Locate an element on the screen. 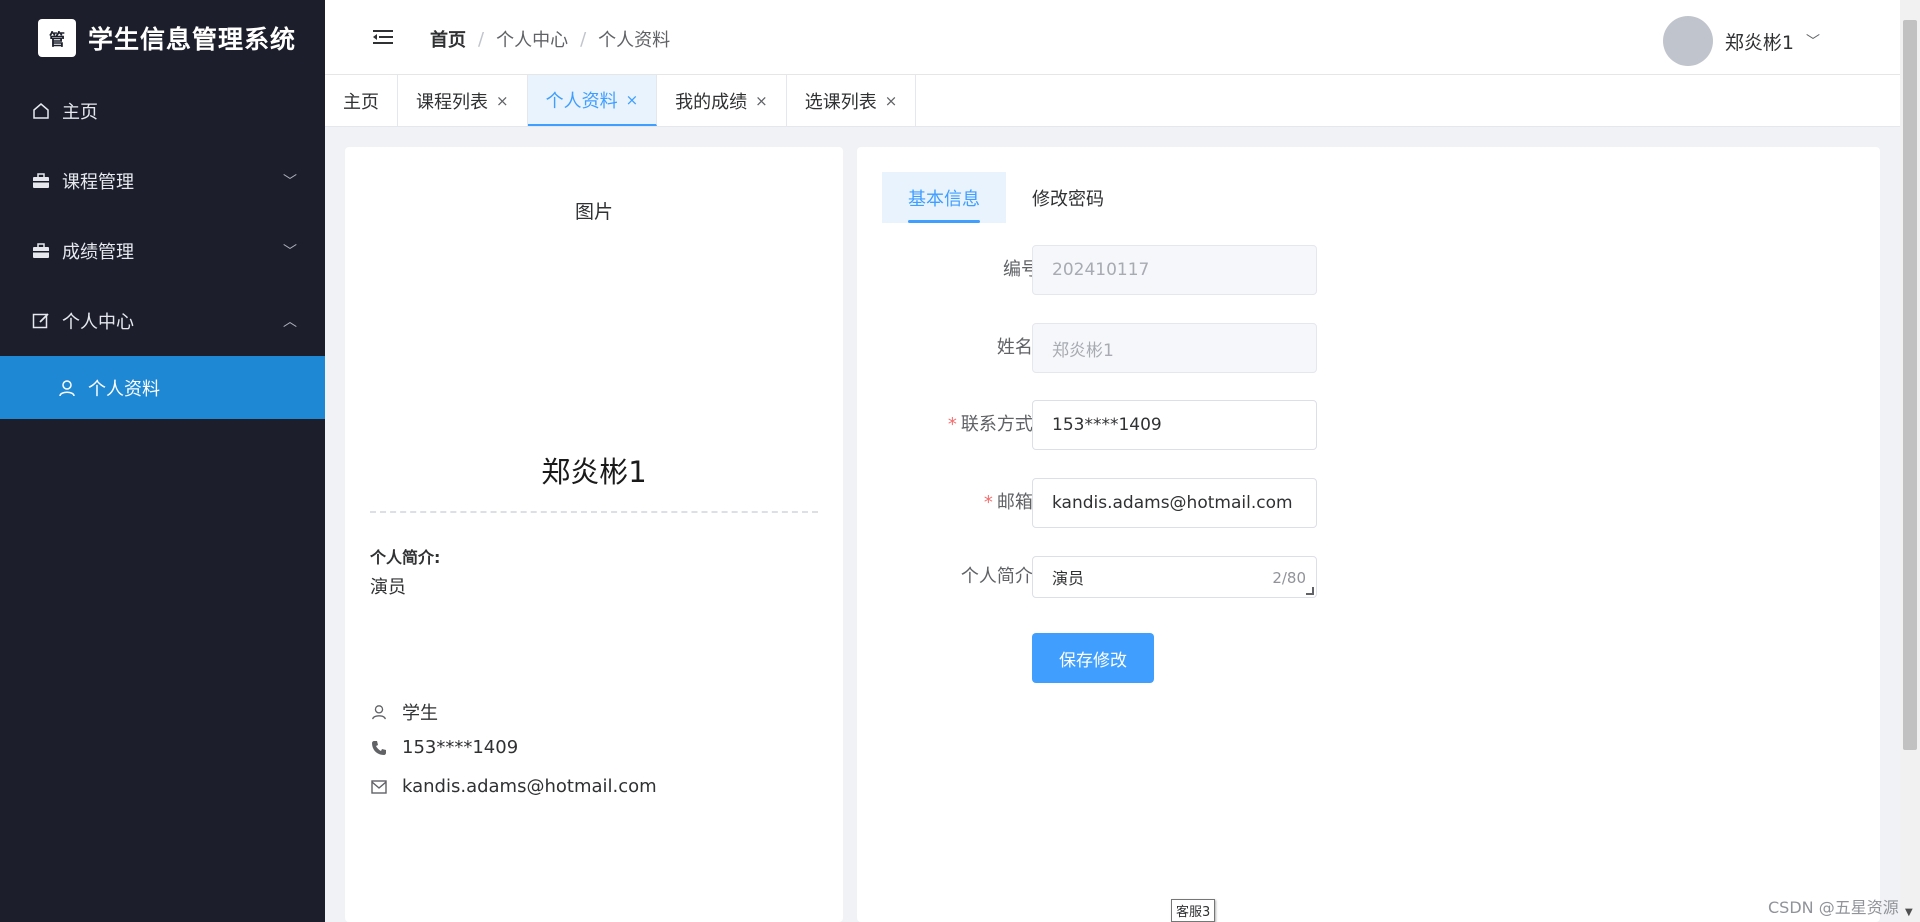  edit-icon is located at coordinates (41, 321).